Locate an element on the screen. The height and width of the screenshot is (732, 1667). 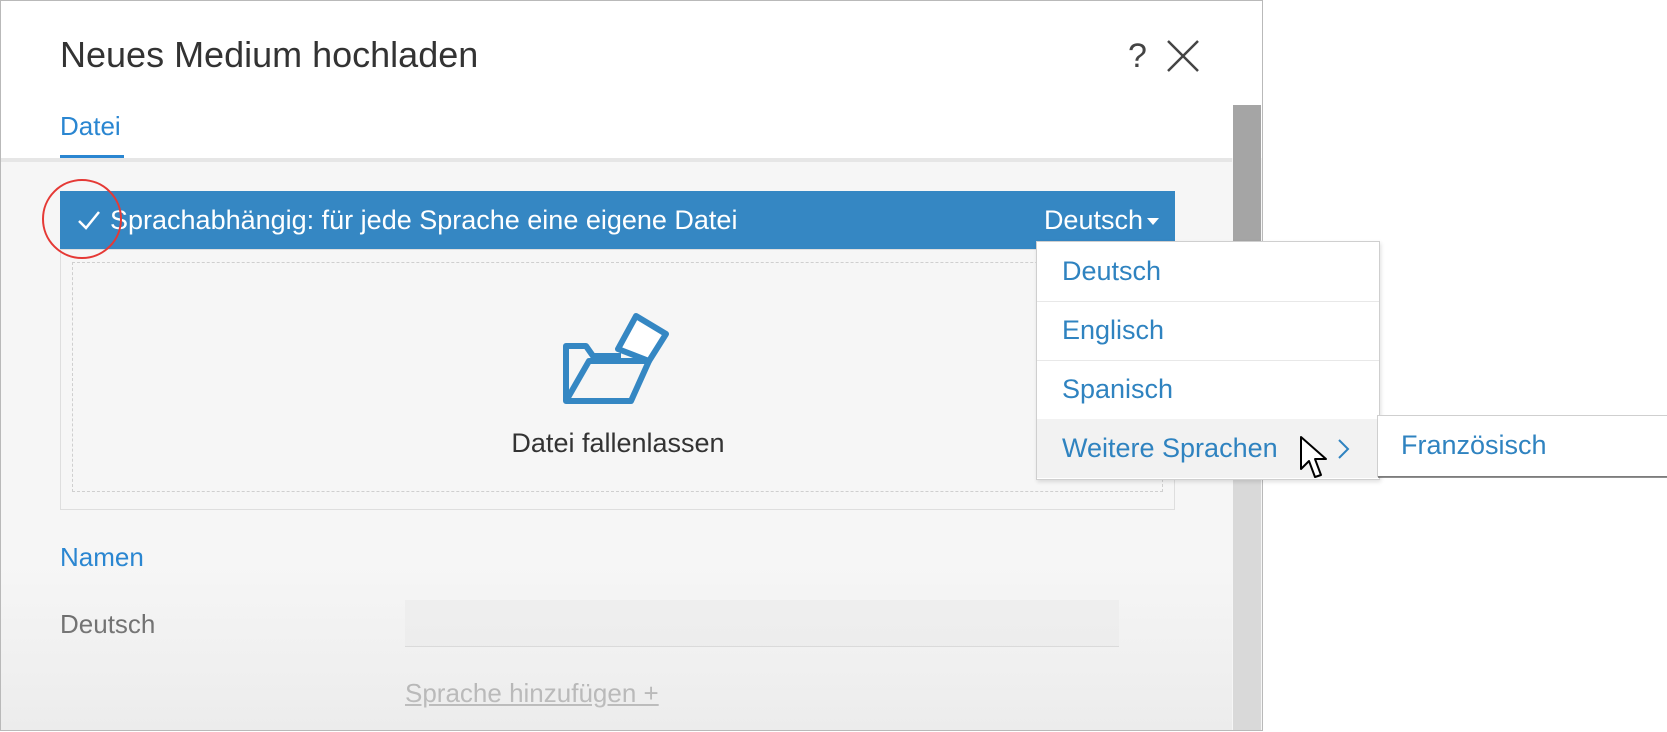
language-select: Deutsch is located at coordinates (1101, 220).